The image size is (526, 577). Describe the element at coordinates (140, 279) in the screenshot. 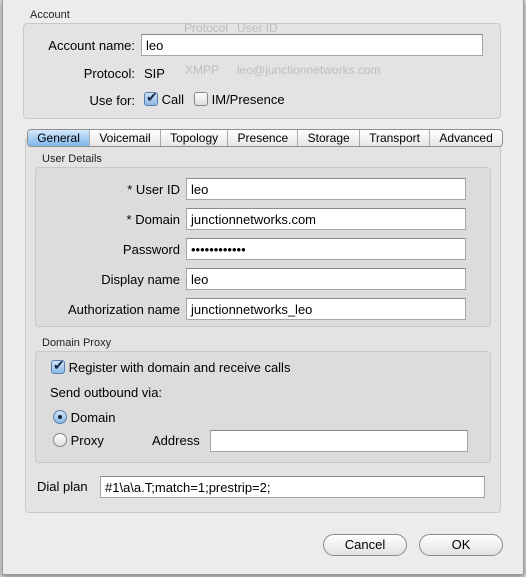

I see `display-name-label: Display name` at that location.